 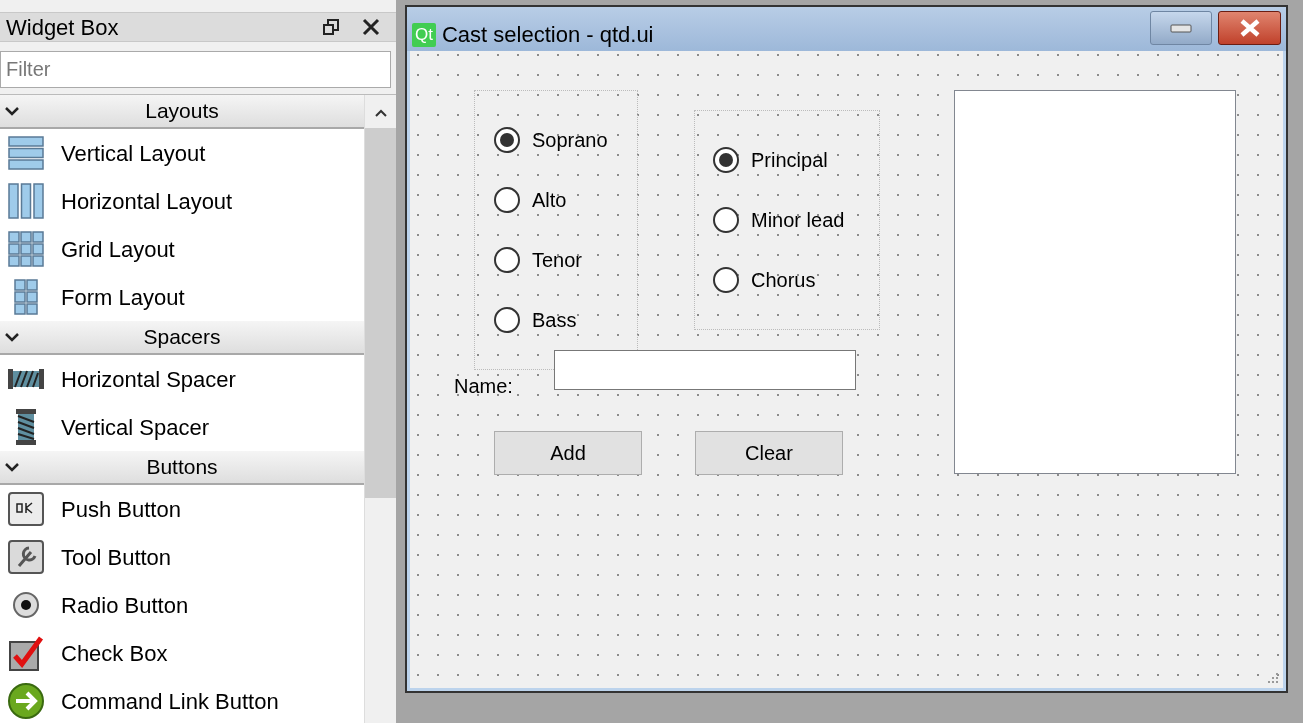 I want to click on ok-button-icon, so click(x=26, y=509).